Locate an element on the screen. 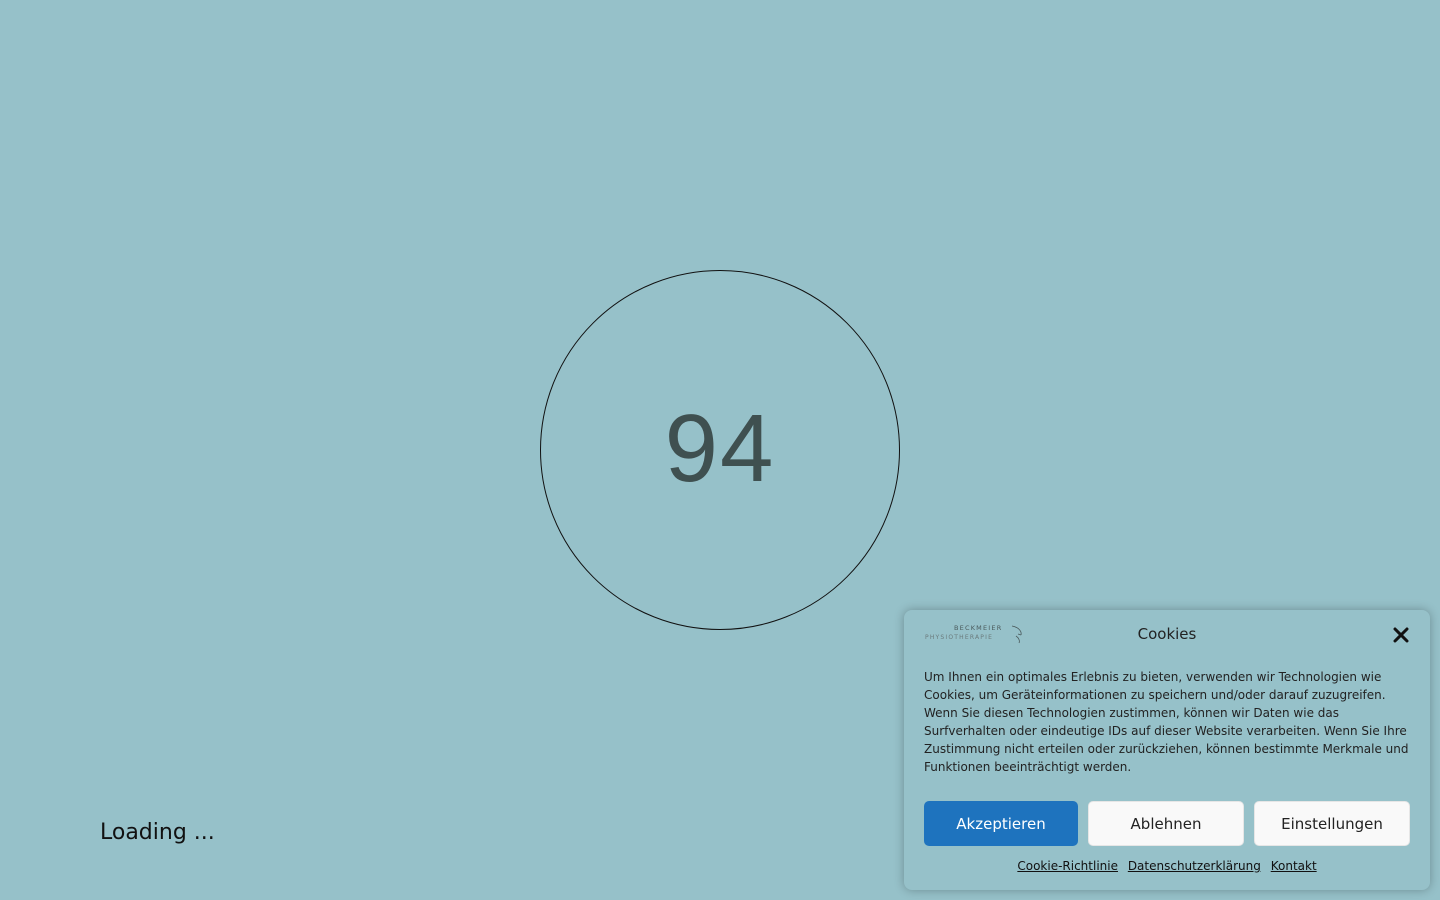 The height and width of the screenshot is (900, 1440). cookie-header: BECKMEIER PHYSIOTHERAPIE Cookies is located at coordinates (1167, 636).